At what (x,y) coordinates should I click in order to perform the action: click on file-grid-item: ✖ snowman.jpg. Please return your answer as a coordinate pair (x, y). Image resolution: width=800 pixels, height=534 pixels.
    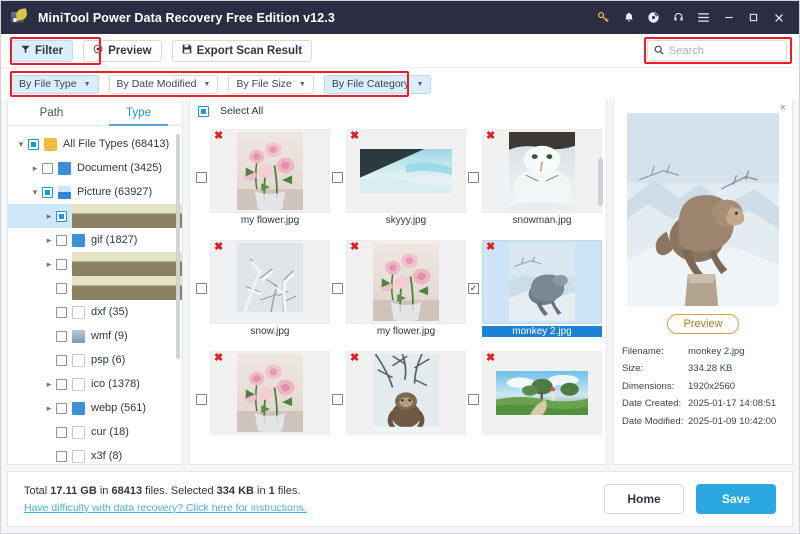
    Looking at the image, I should click on (534, 177).